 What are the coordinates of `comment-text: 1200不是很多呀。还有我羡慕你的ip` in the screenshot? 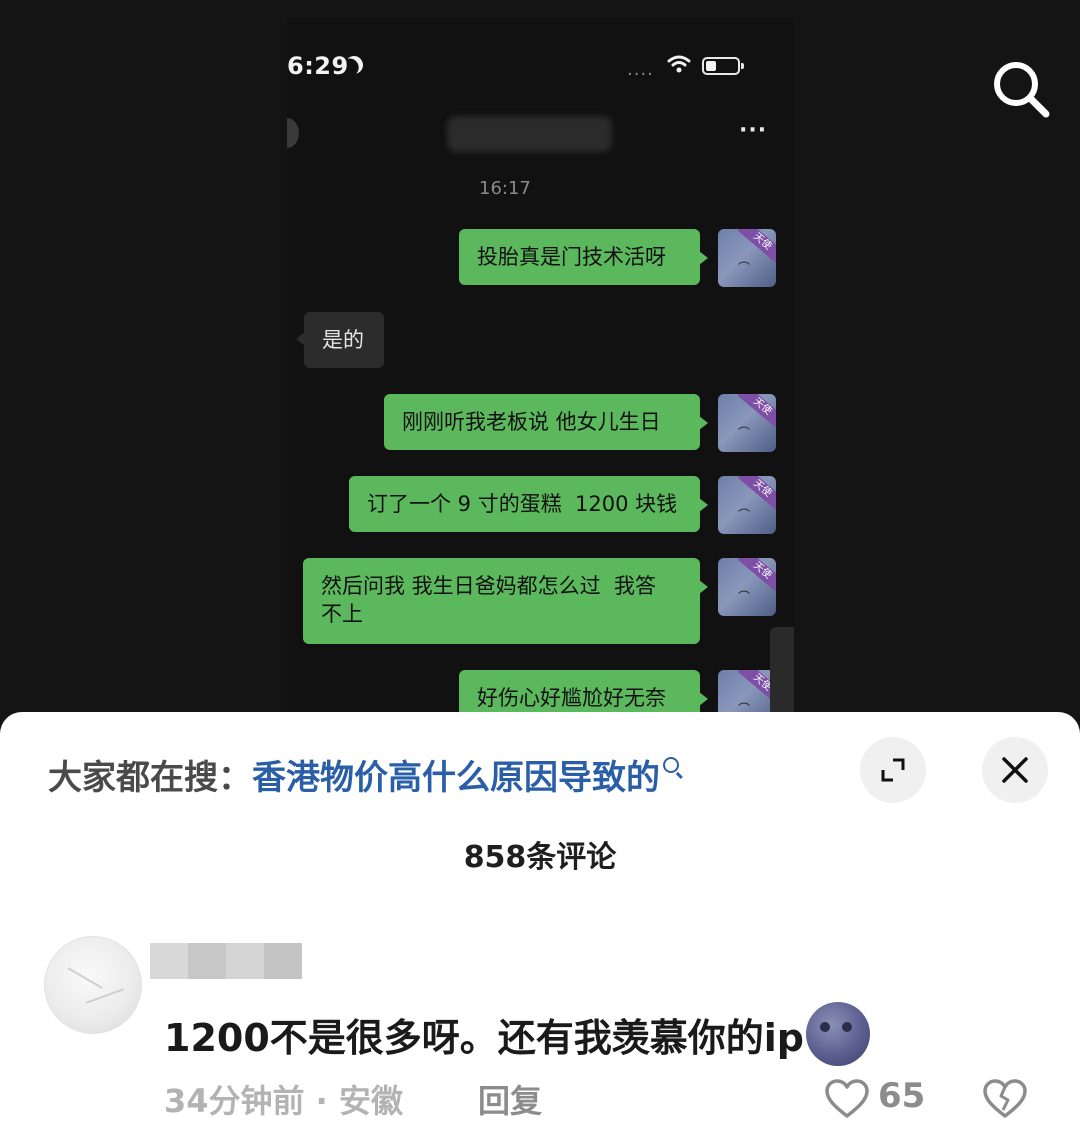 It's located at (517, 1034).